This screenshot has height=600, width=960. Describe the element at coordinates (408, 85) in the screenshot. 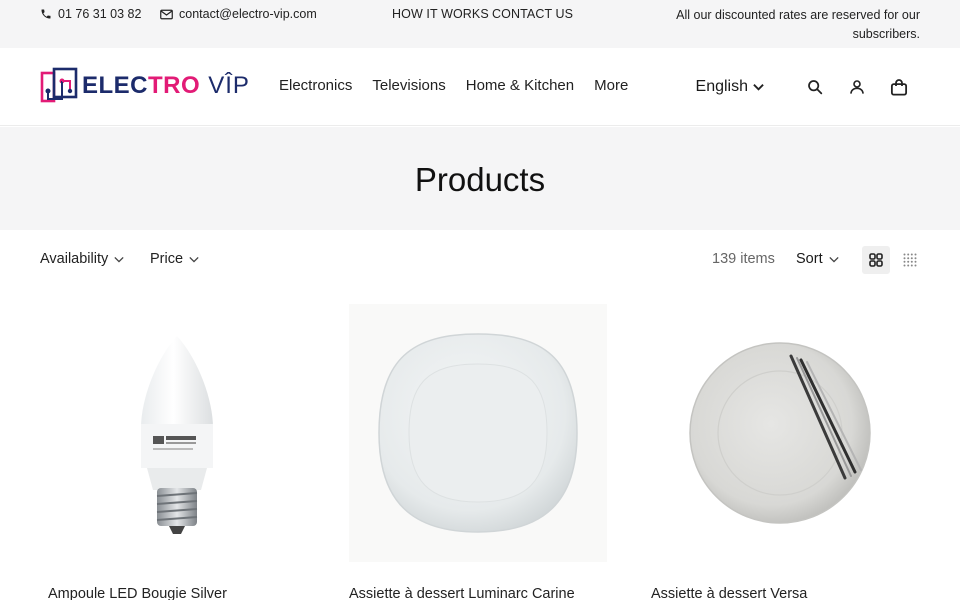

I see `nav-televisions: Televisions` at that location.